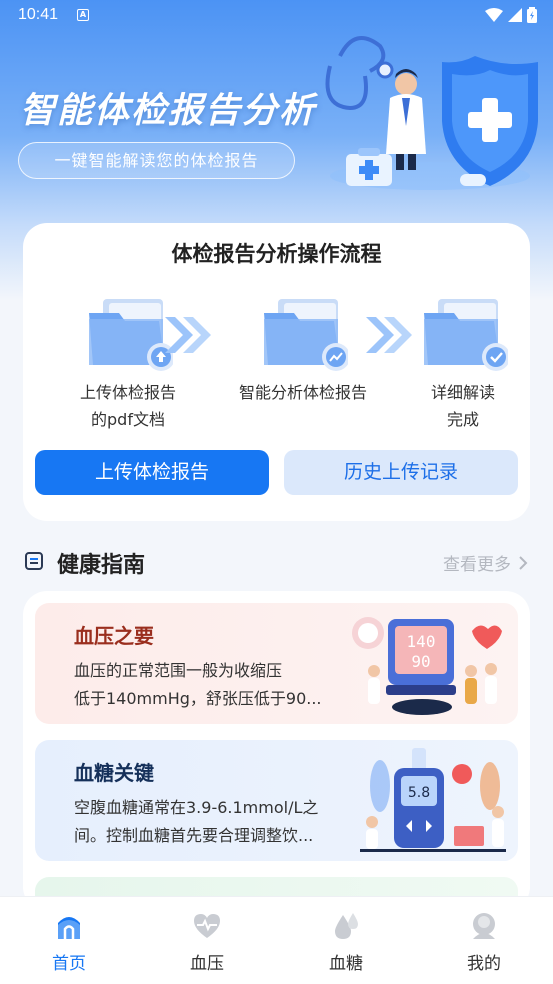  I want to click on flow-step-complete: 详细解读 完成, so click(463, 364).